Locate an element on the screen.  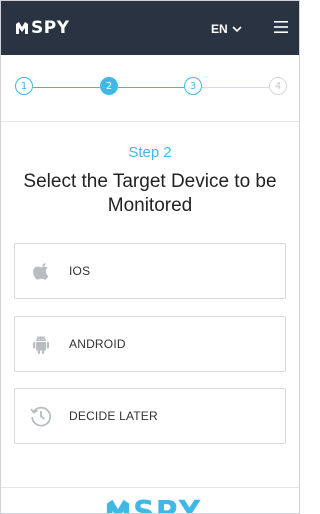
option-decide-later-label: DECIDE LATER is located at coordinates (113, 416).